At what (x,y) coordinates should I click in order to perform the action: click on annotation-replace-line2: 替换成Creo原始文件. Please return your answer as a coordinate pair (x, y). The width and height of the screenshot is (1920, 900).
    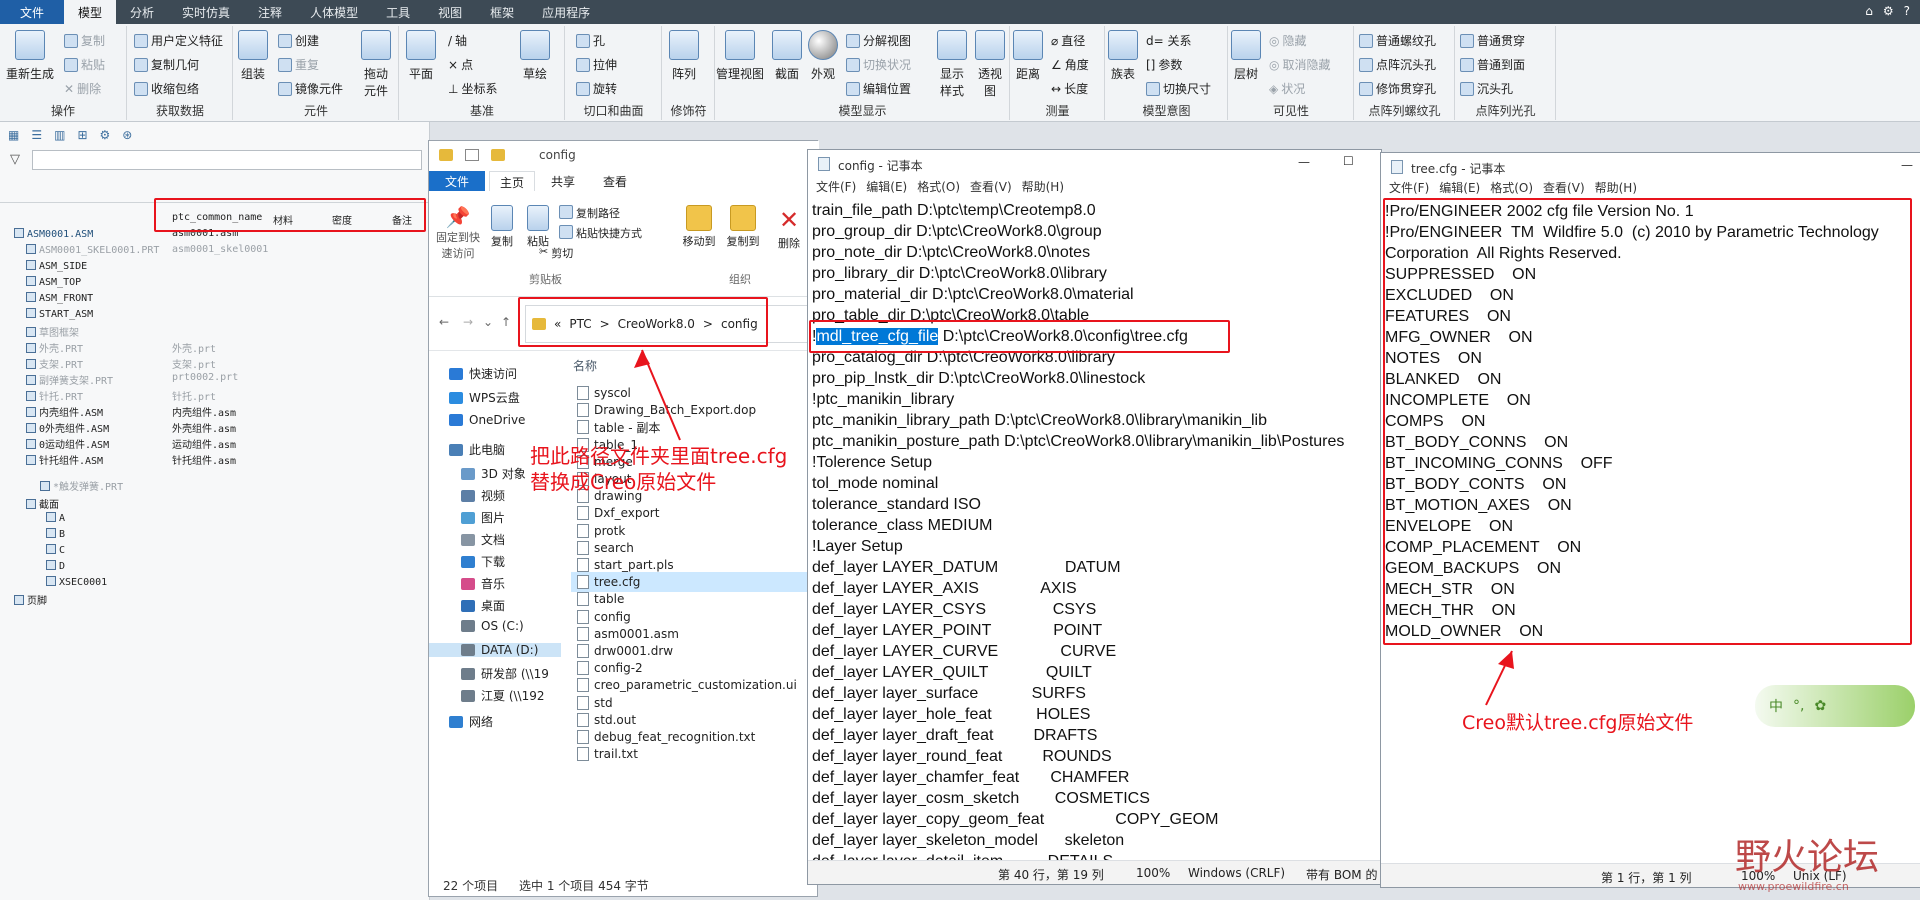
    Looking at the image, I should click on (623, 482).